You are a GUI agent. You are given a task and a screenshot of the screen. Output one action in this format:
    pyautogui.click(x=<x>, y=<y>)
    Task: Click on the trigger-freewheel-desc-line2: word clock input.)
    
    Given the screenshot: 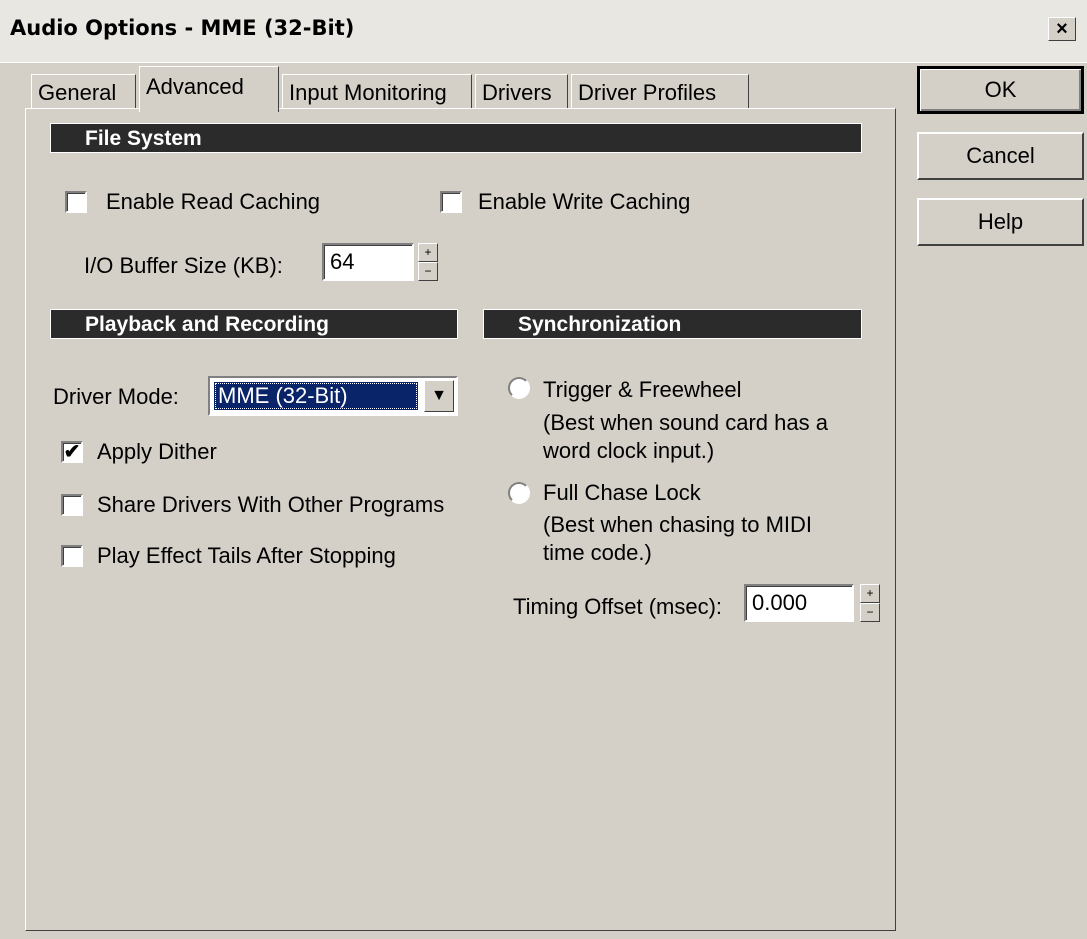 What is the action you would take?
    pyautogui.click(x=629, y=450)
    